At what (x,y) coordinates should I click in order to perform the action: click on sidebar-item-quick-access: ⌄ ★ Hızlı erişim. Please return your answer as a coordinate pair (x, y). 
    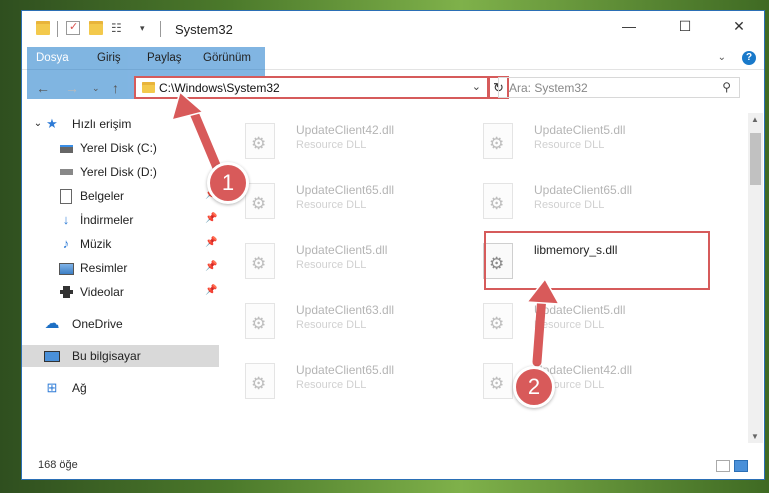
    Looking at the image, I should click on (120, 124).